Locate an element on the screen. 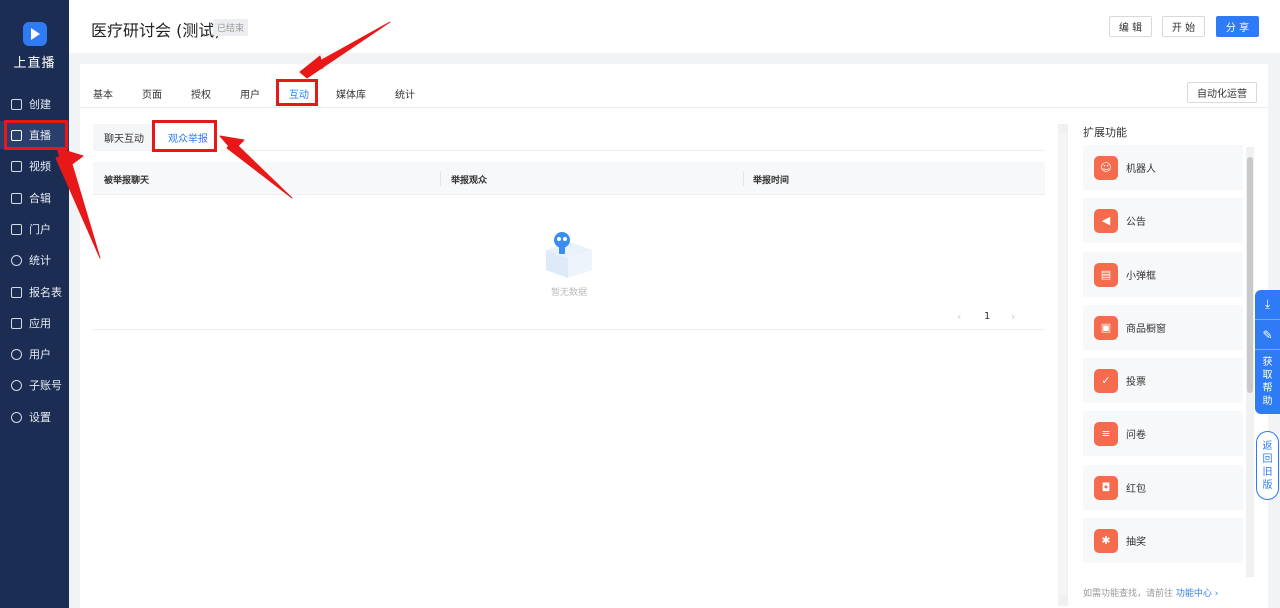 Image resolution: width=1280 pixels, height=608 pixels. sidebar-item-settings: 设置 is located at coordinates (34, 417).